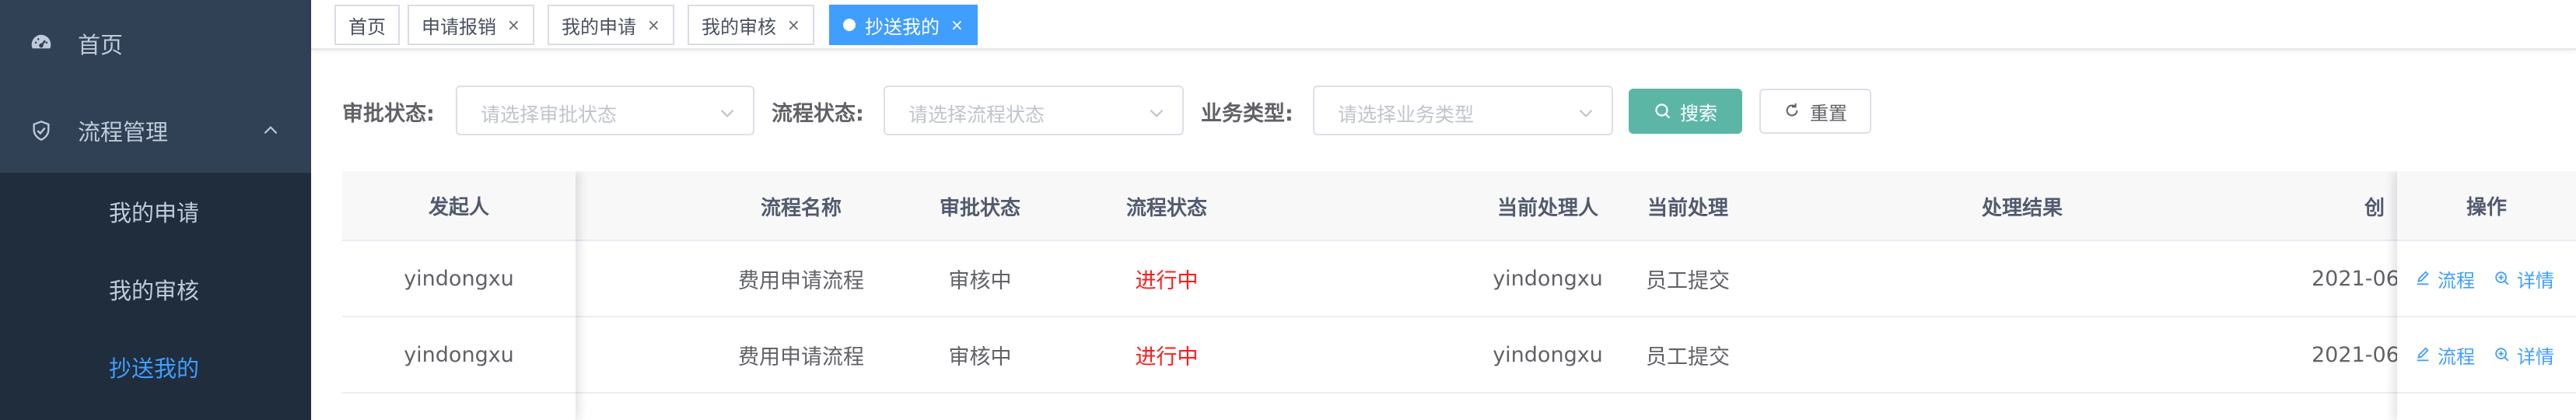 This screenshot has width=2576, height=420. I want to click on tag-cc-to-me: 抄送我的 ×, so click(904, 25).